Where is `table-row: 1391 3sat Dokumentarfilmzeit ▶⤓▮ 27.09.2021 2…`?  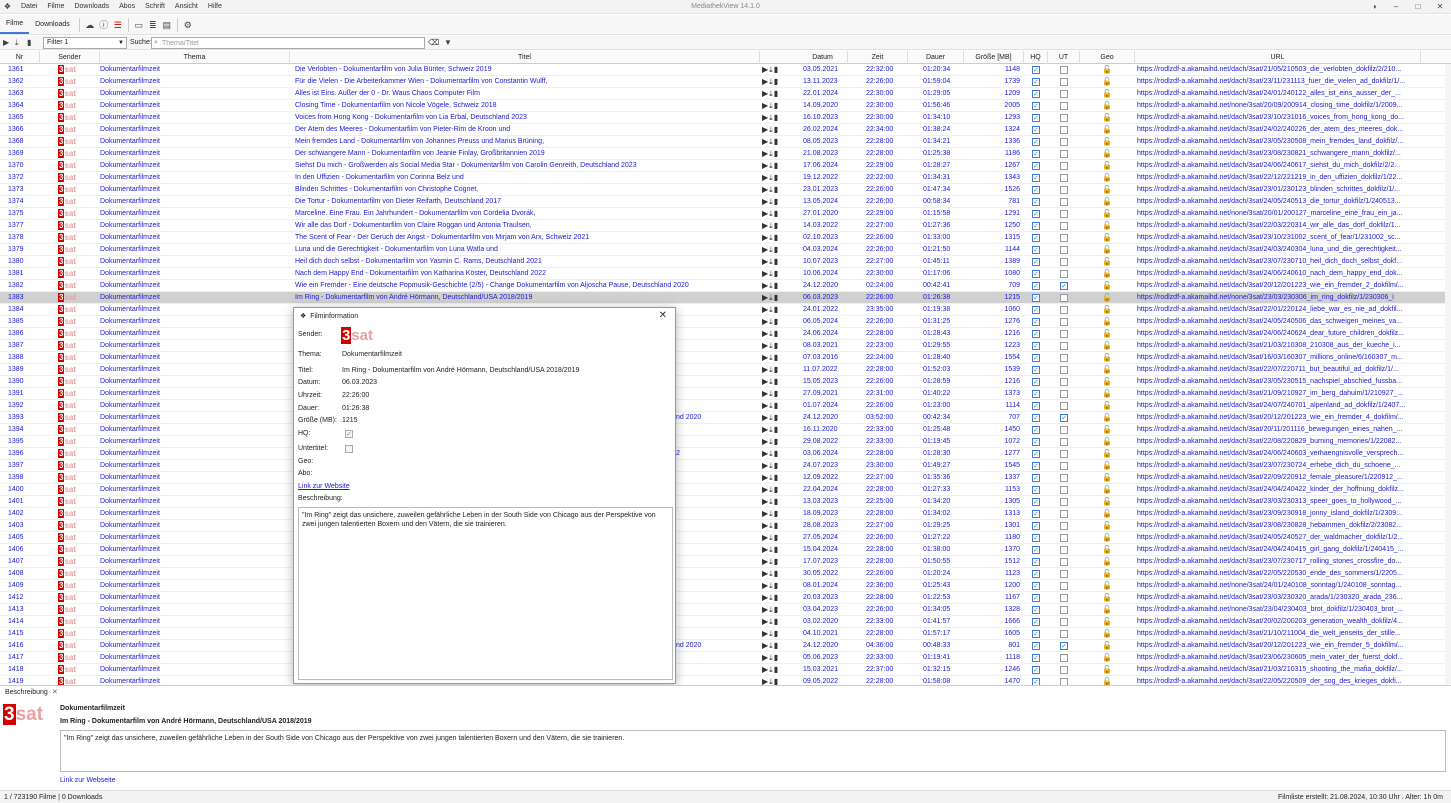 table-row: 1391 3sat Dokumentarfilmzeit ▶⤓▮ 27.09.2021 2… is located at coordinates (725, 394).